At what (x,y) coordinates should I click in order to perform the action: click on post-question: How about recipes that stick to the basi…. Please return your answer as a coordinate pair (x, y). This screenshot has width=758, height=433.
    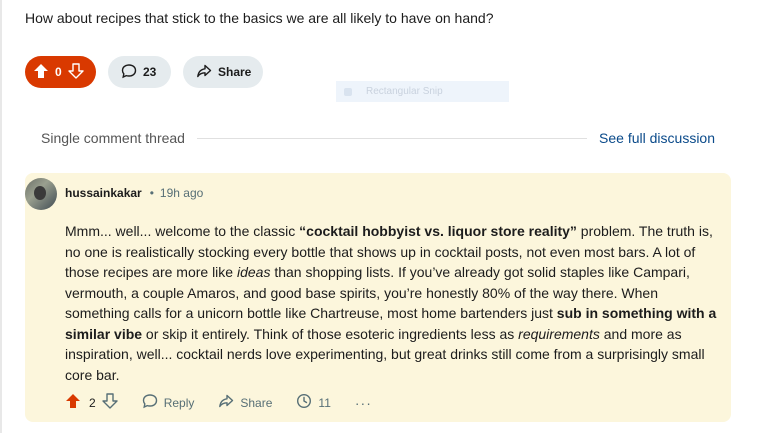
    Looking at the image, I should click on (259, 18).